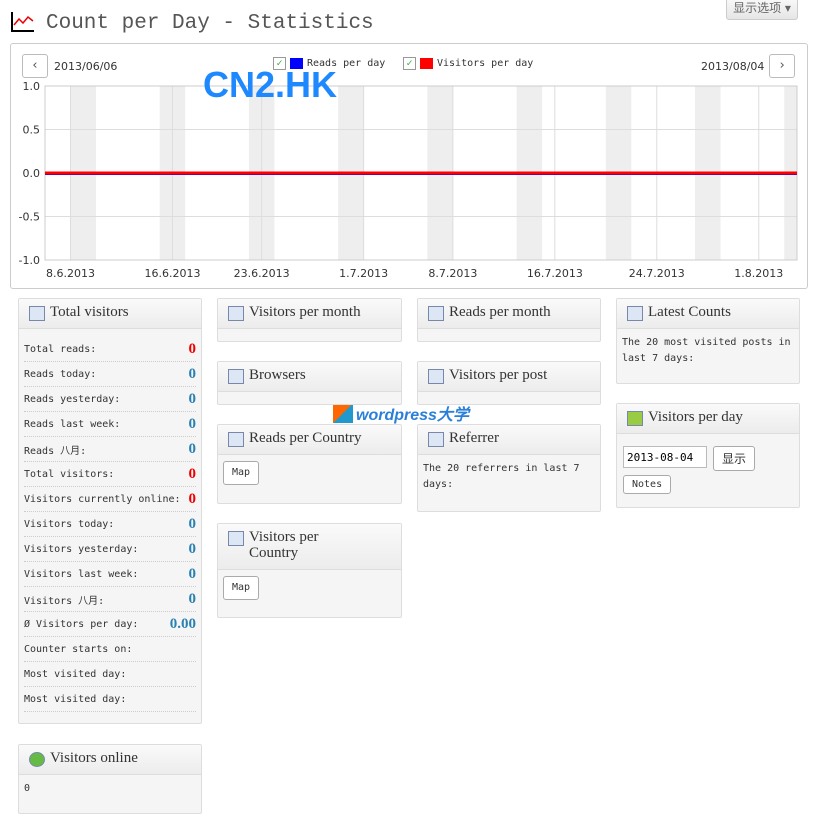 This screenshot has height=827, width=820. Describe the element at coordinates (309, 464) in the screenshot. I see `panel-reads-per-country: Reads per Country Map` at that location.